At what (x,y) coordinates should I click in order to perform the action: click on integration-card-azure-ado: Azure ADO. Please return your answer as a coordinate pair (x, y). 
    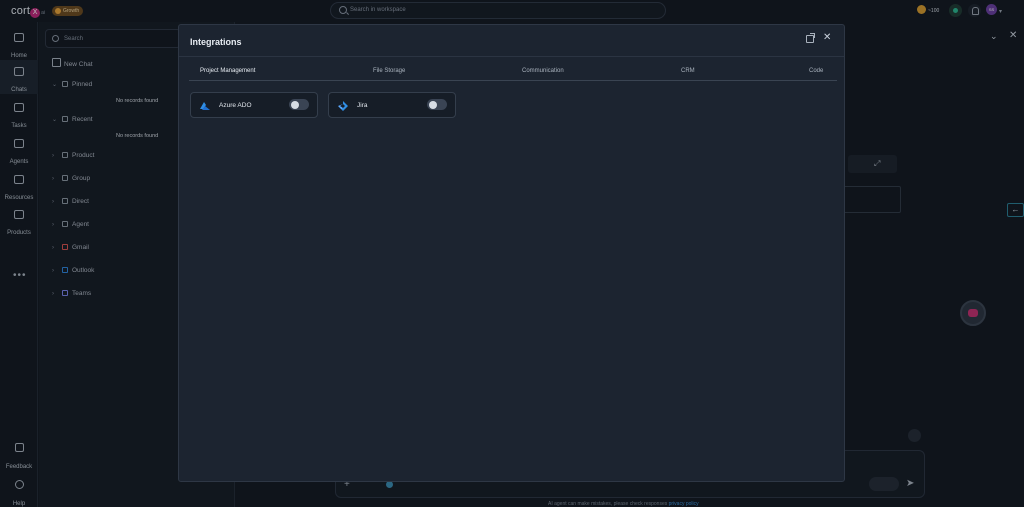
    Looking at the image, I should click on (254, 105).